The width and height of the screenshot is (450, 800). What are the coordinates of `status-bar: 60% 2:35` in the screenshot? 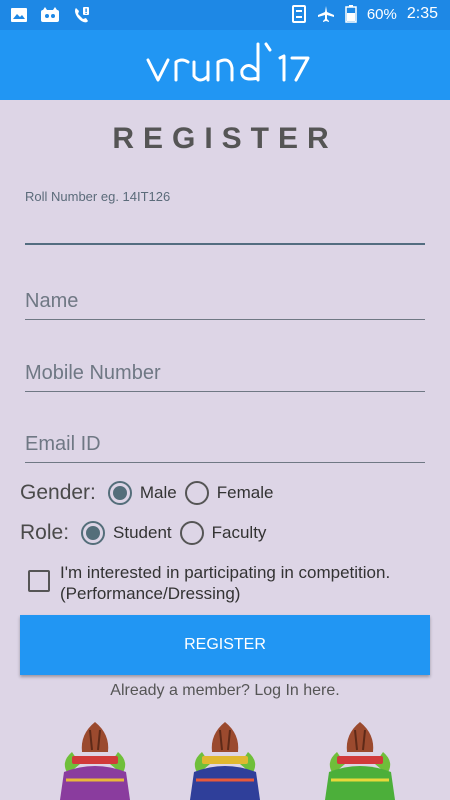 It's located at (225, 15).